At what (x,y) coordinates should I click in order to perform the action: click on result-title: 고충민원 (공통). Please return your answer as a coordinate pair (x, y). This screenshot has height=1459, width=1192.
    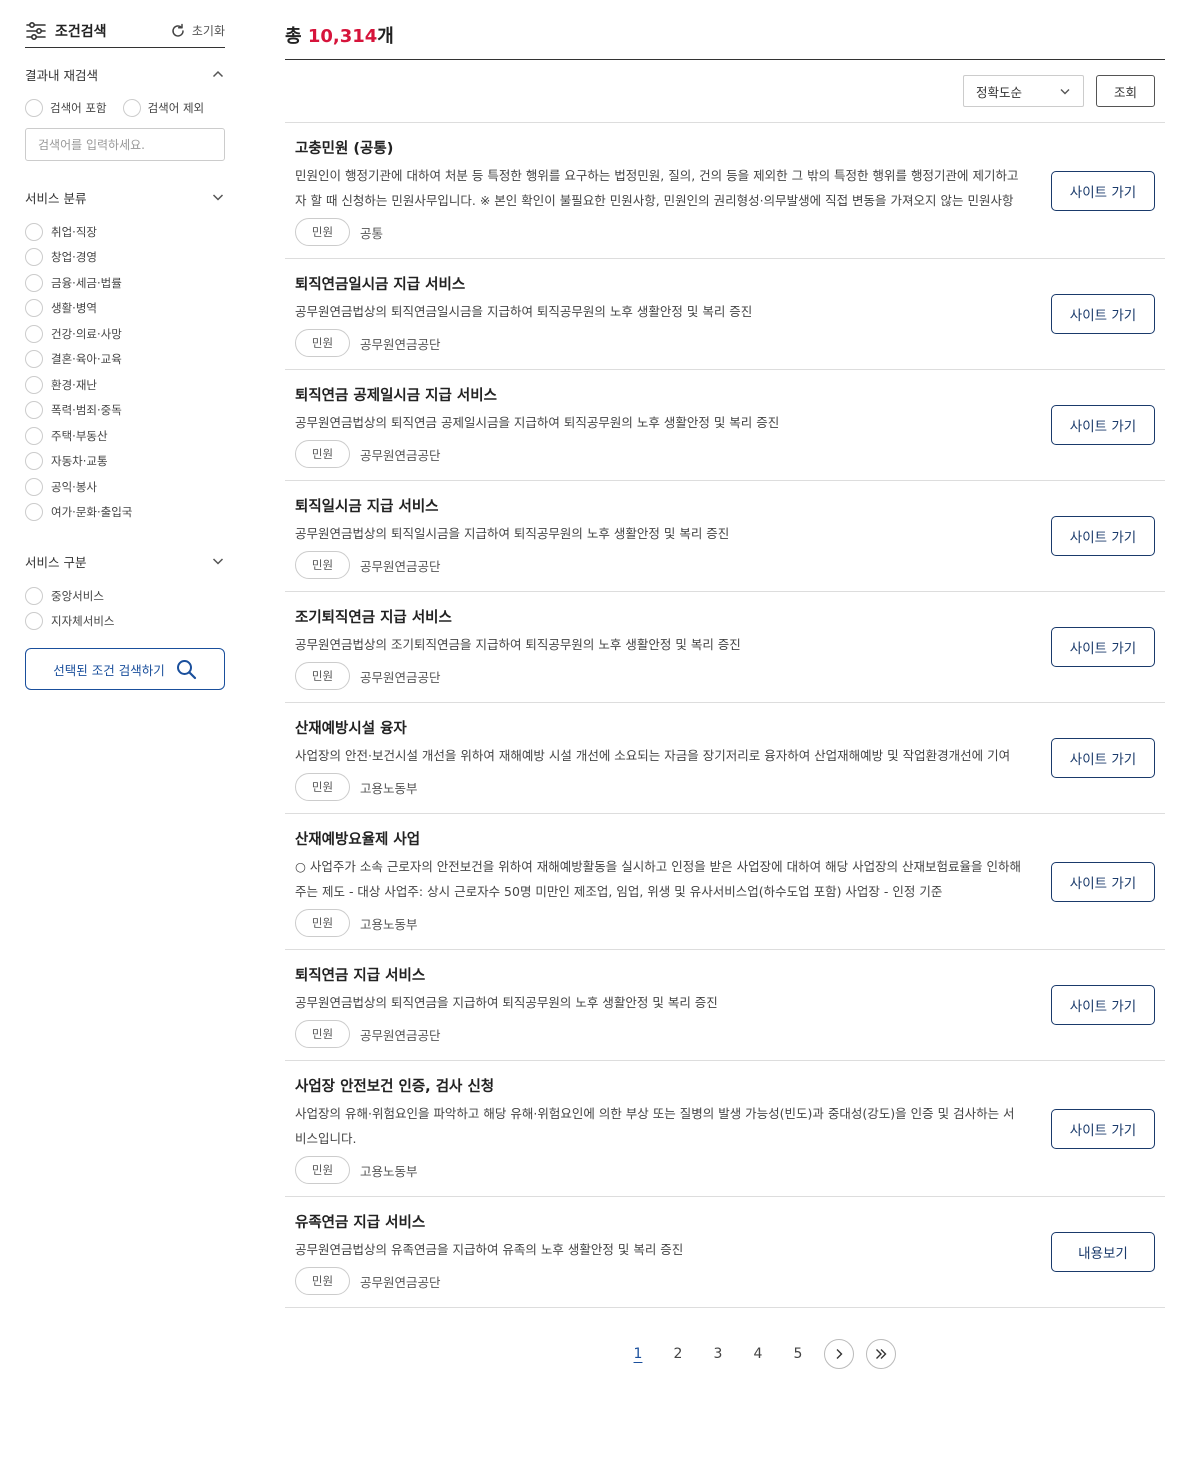
    Looking at the image, I should click on (660, 149).